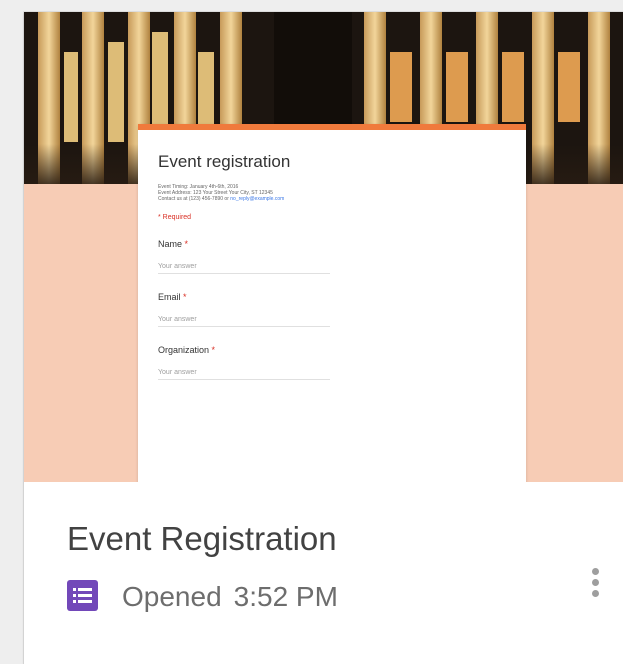 The height and width of the screenshot is (664, 623). I want to click on document-title: Event Registration, so click(202, 538).